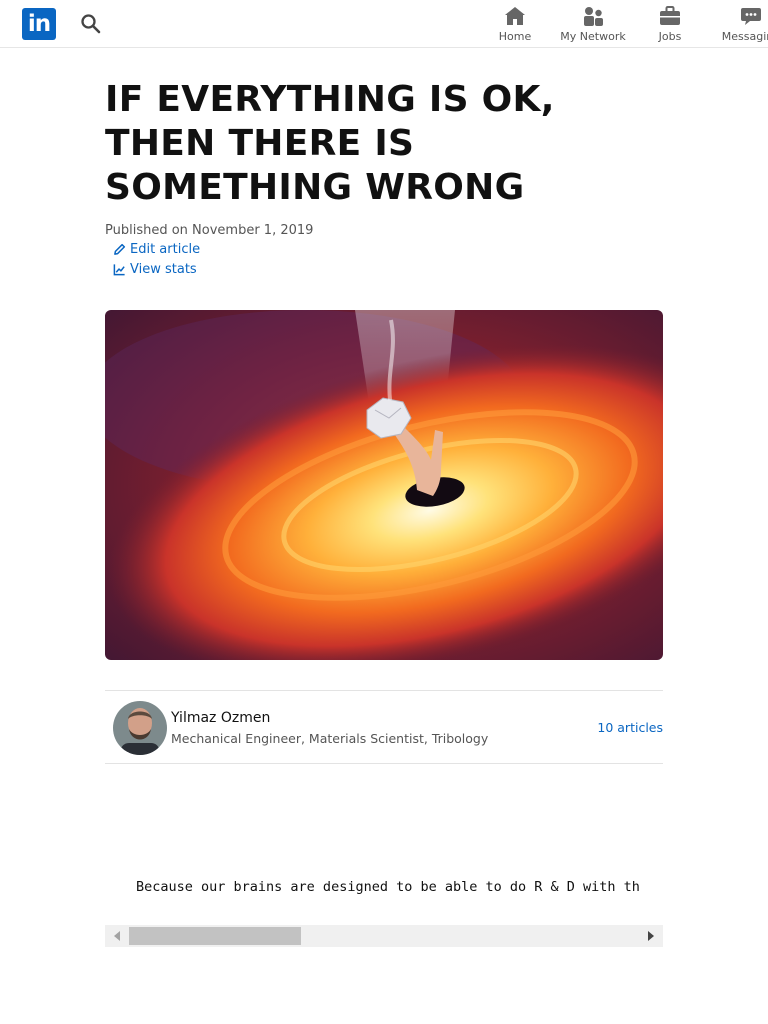 This screenshot has height=1024, width=768. What do you see at coordinates (39, 24) in the screenshot?
I see `linkedin-logo: in` at bounding box center [39, 24].